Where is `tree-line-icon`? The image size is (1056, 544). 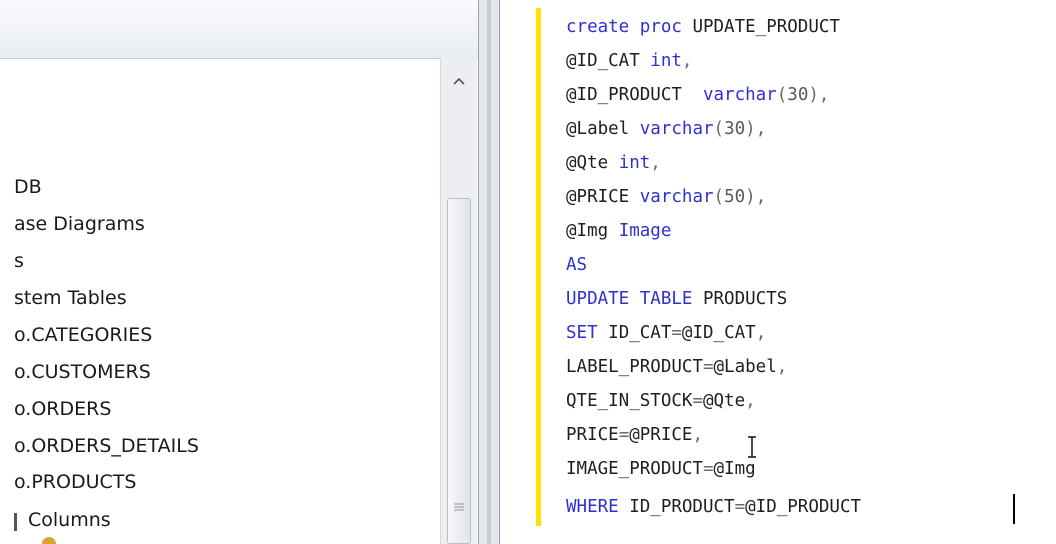
tree-line-icon is located at coordinates (15, 522).